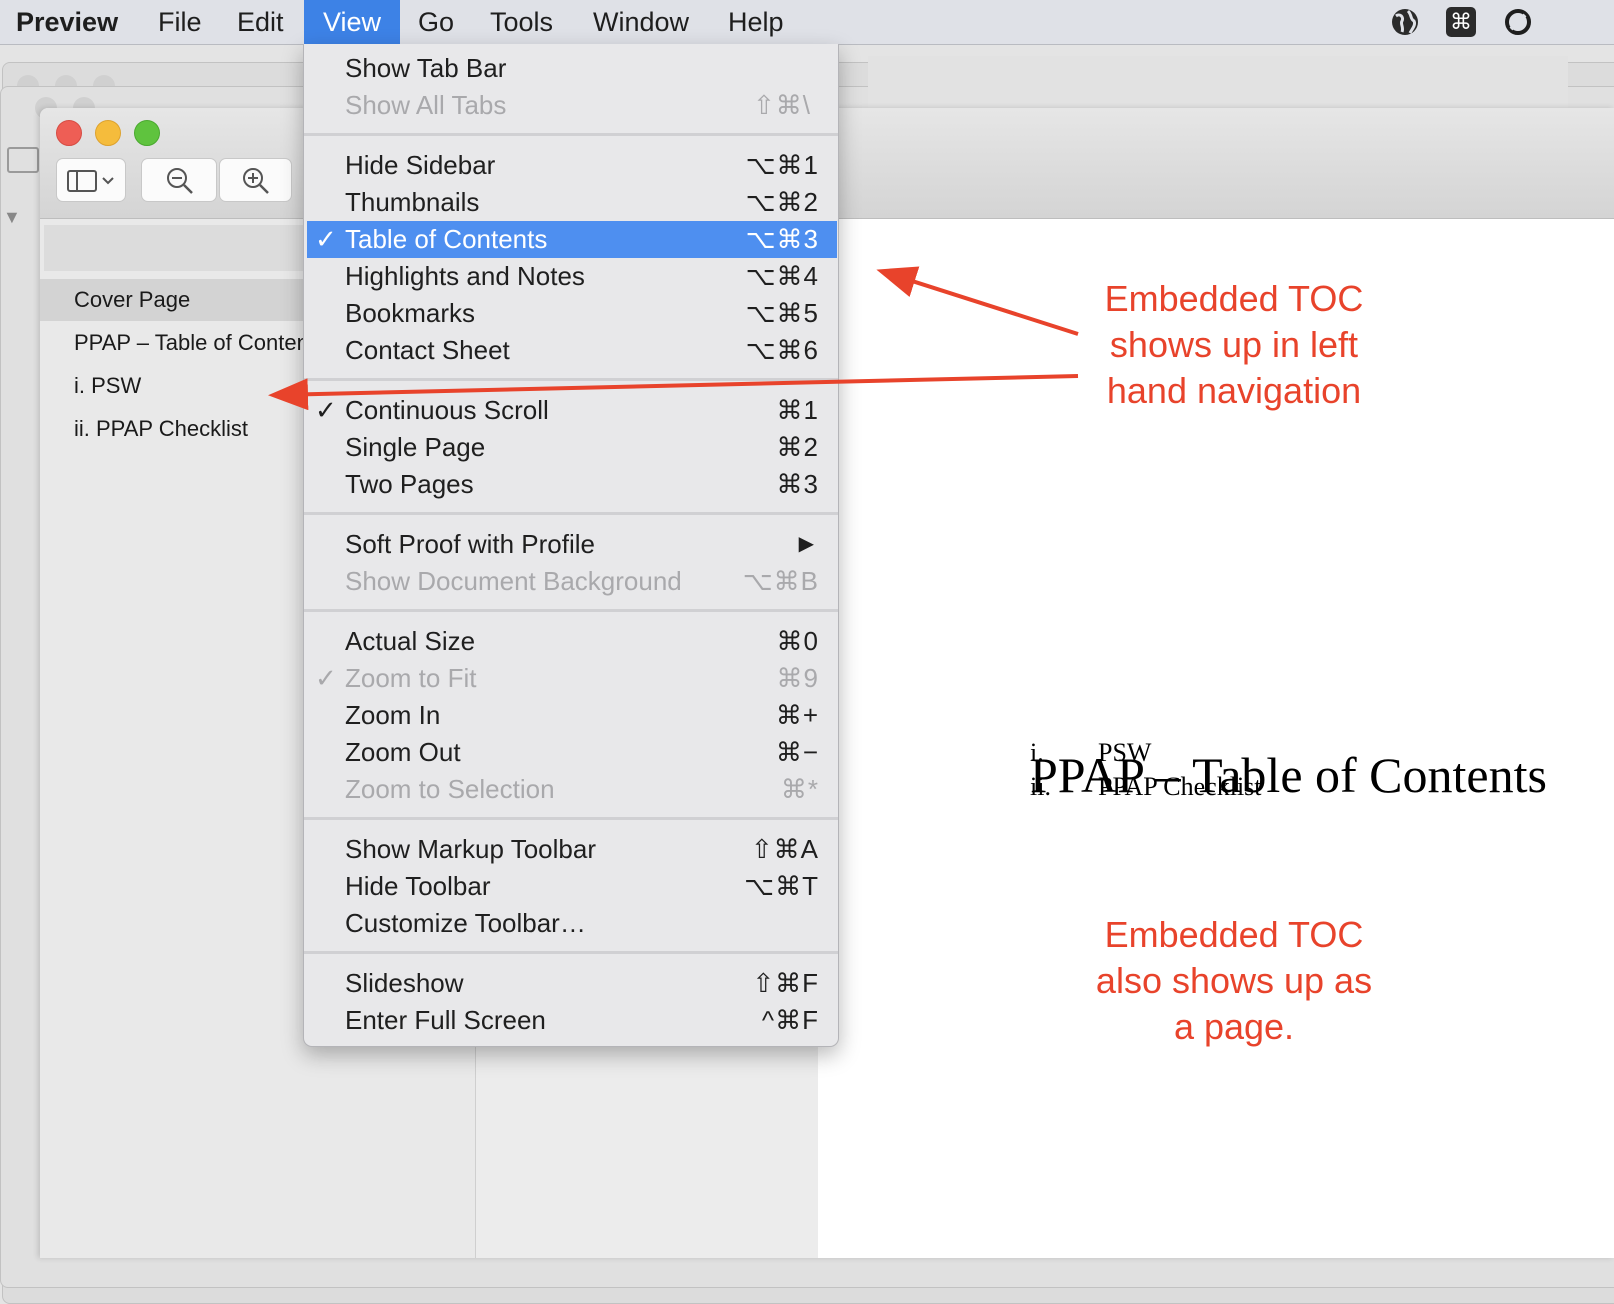  What do you see at coordinates (1234, 390) in the screenshot?
I see `annotation-line: hand navigation` at bounding box center [1234, 390].